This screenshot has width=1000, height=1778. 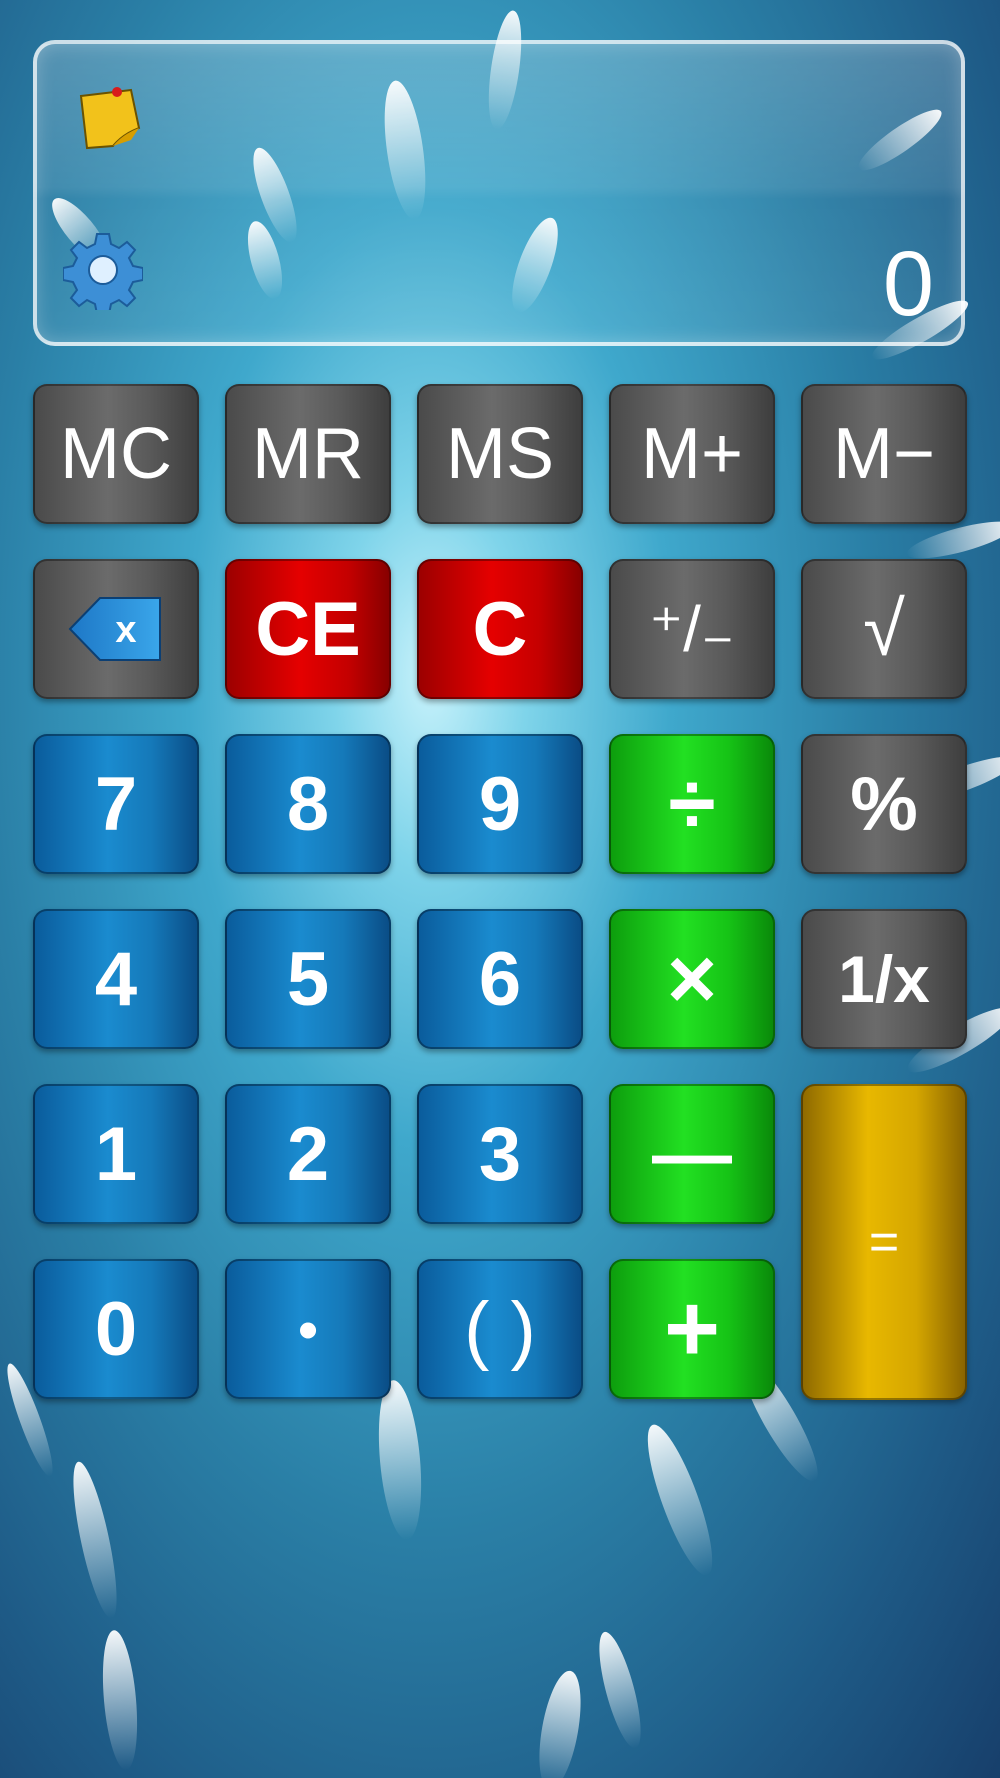 What do you see at coordinates (692, 1329) in the screenshot?
I see `plus-button: +` at bounding box center [692, 1329].